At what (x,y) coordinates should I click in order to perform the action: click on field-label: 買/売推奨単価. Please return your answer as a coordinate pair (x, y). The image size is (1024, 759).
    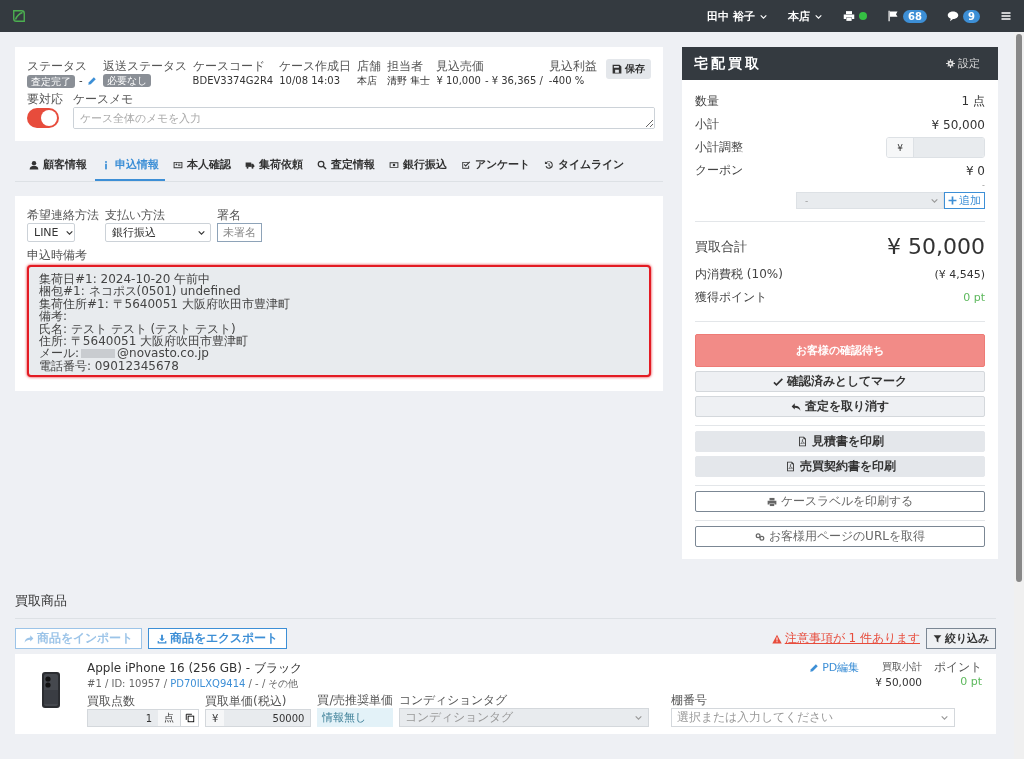
    Looking at the image, I should click on (355, 700).